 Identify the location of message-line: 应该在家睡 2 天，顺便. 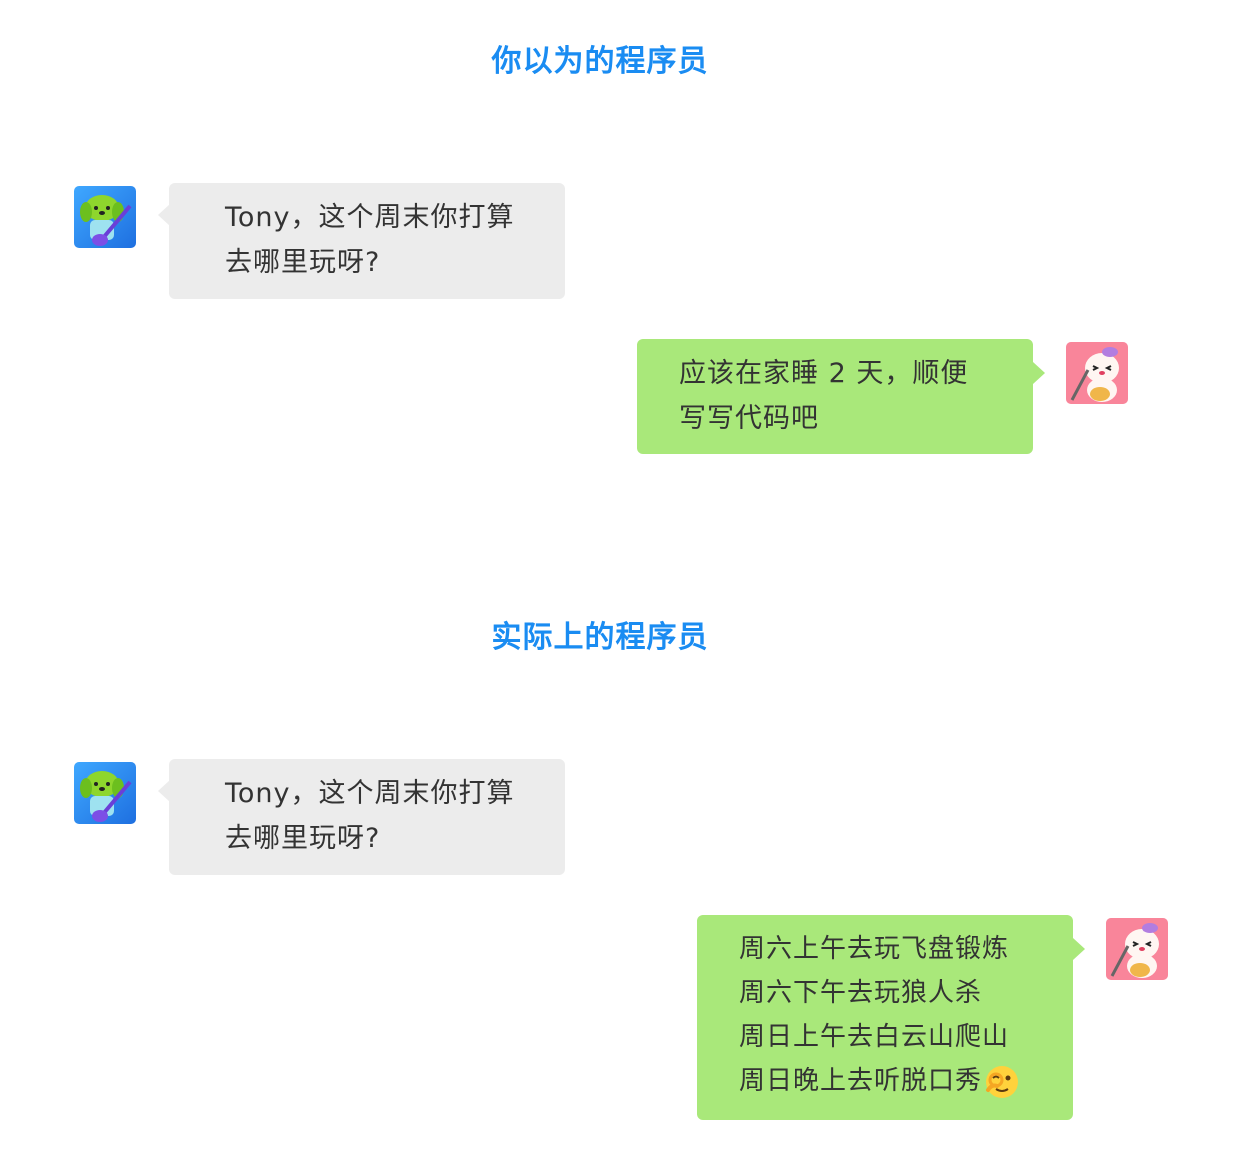
(824, 373).